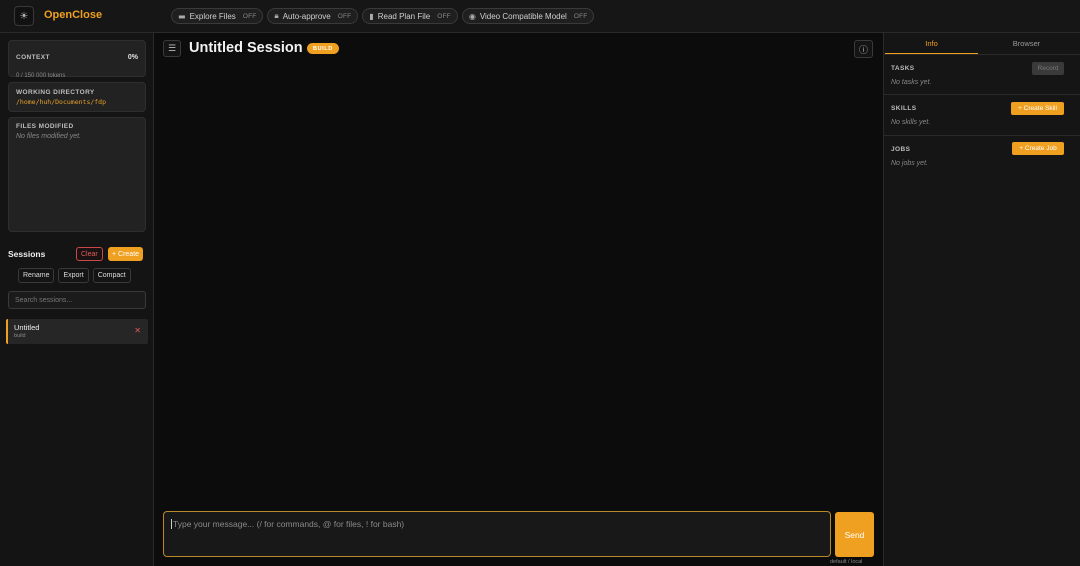 Image resolution: width=1080 pixels, height=566 pixels. Describe the element at coordinates (903, 68) in the screenshot. I see `tasks-title: TASKS` at that location.